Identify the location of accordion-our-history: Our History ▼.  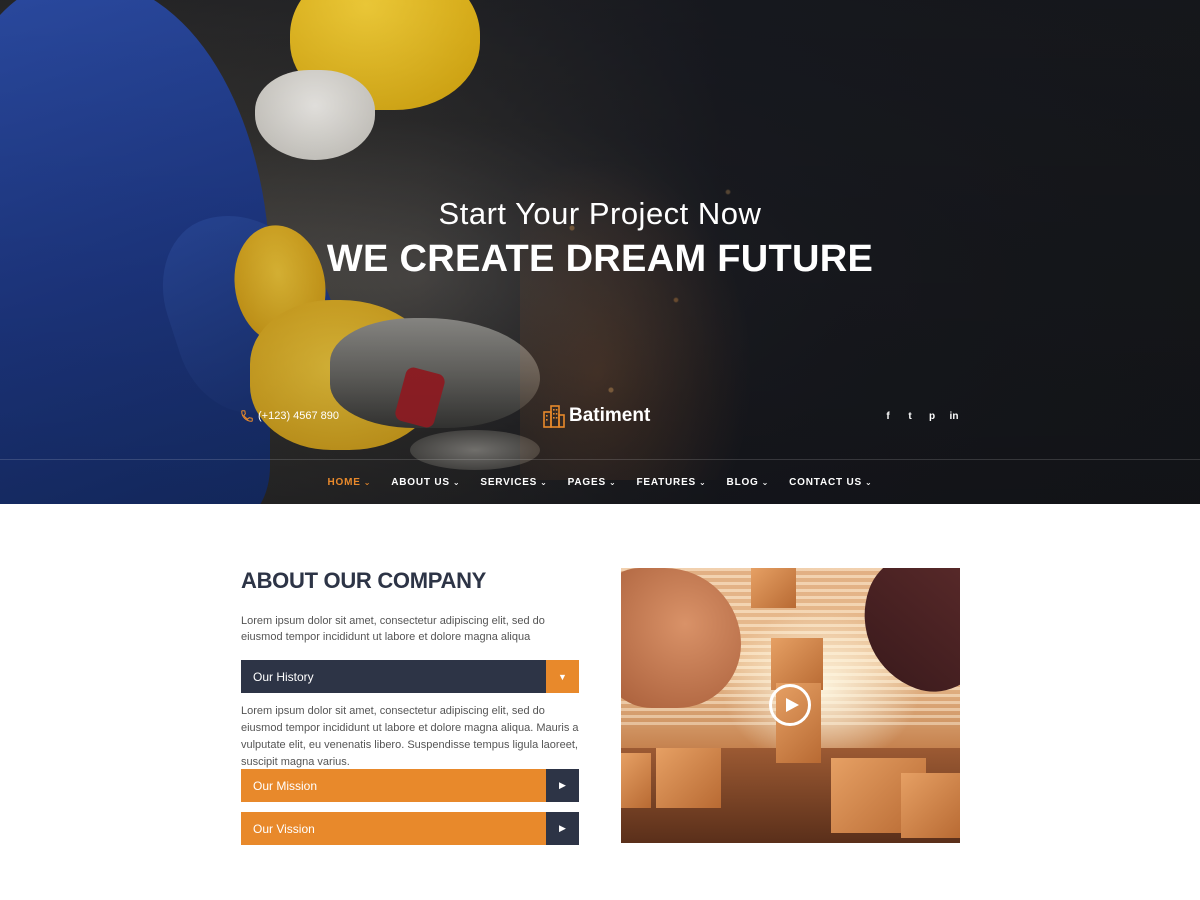
(410, 676).